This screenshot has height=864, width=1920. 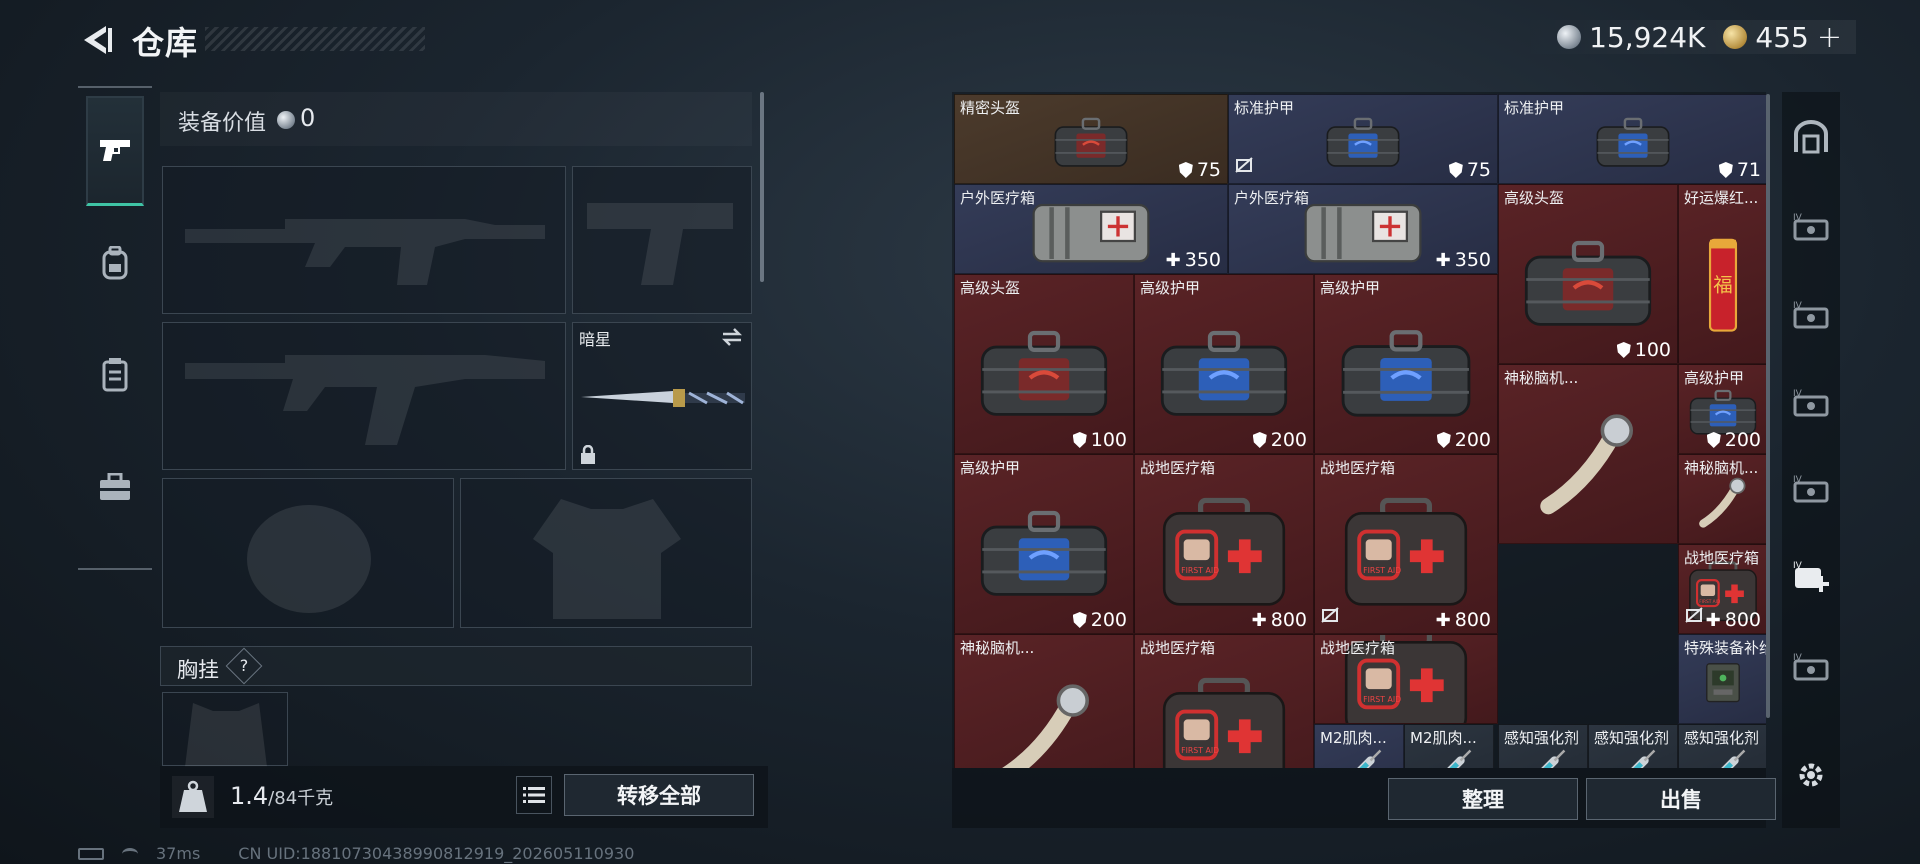 What do you see at coordinates (130, 853) in the screenshot?
I see `wifi-icon` at bounding box center [130, 853].